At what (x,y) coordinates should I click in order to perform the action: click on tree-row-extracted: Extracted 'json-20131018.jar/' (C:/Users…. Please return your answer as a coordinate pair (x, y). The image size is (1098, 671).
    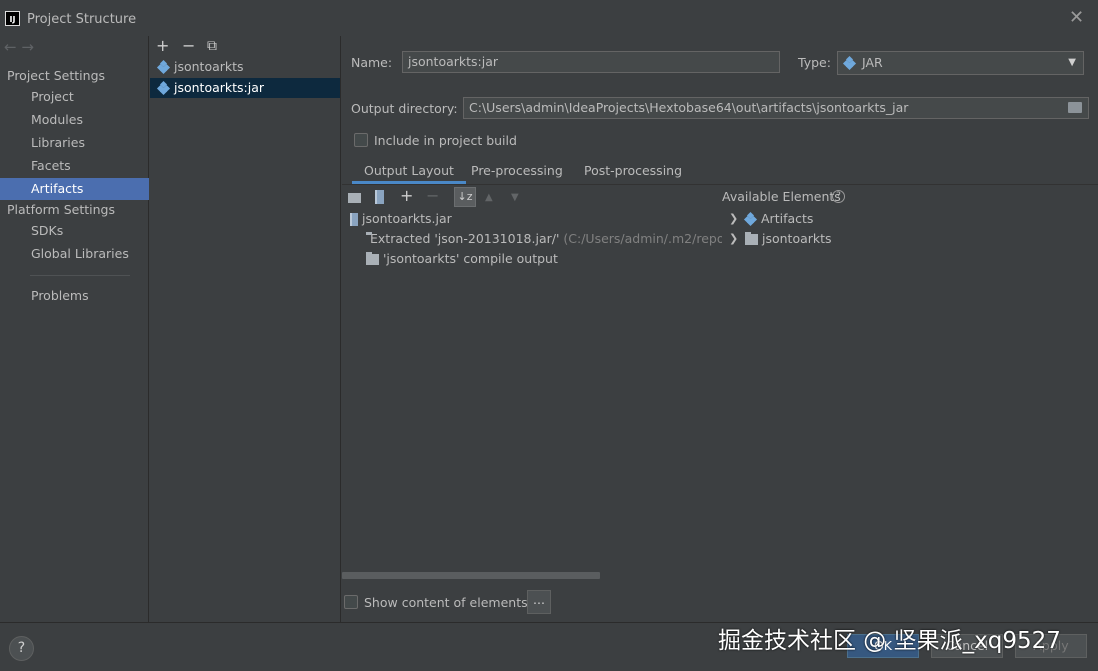
    Looking at the image, I should click on (544, 239).